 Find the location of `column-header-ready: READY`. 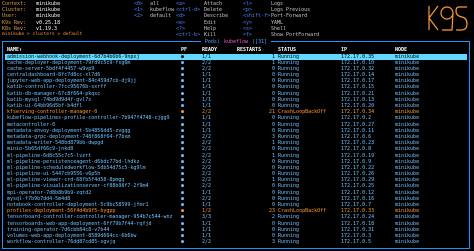

column-header-ready: READY is located at coordinates (212, 50).